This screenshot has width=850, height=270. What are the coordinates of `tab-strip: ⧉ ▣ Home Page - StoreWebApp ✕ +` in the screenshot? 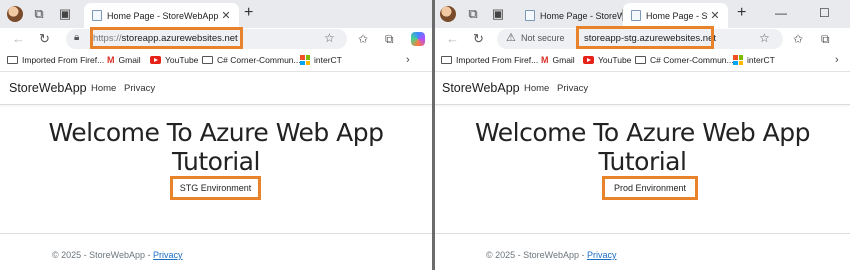 It's located at (216, 14).